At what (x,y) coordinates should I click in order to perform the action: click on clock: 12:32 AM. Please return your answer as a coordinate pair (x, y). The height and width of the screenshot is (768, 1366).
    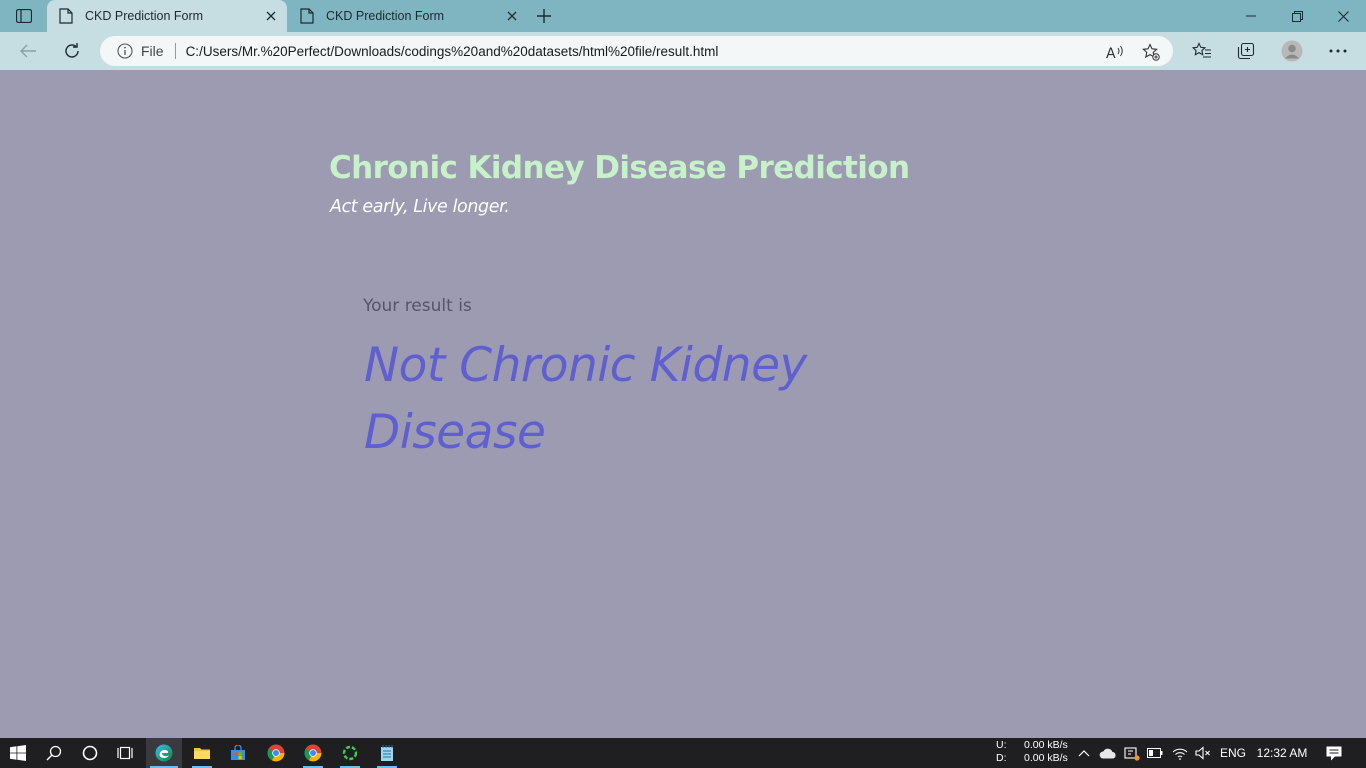
    Looking at the image, I should click on (1282, 753).